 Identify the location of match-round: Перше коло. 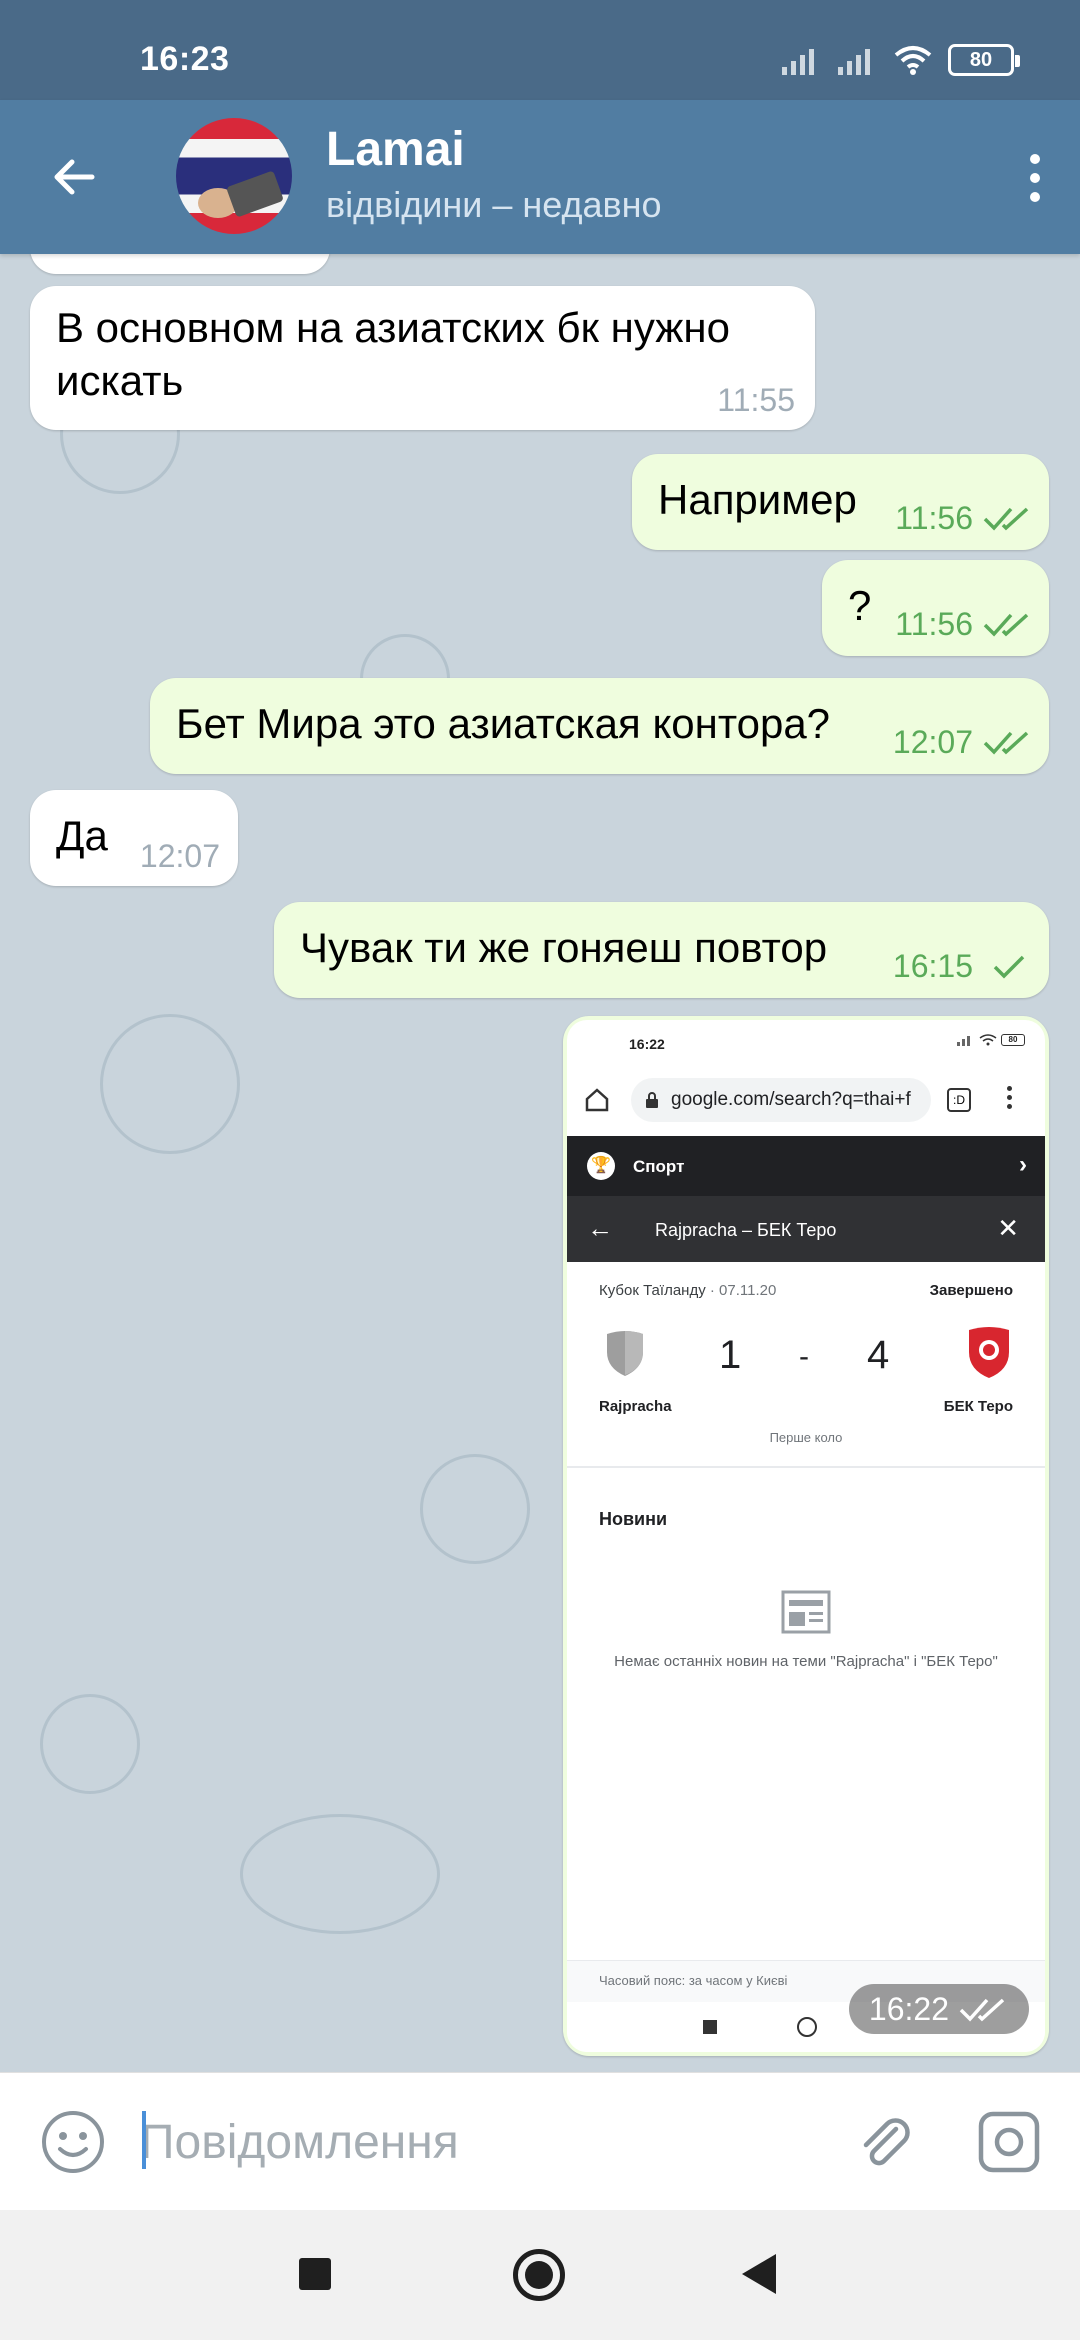
(806, 1437).